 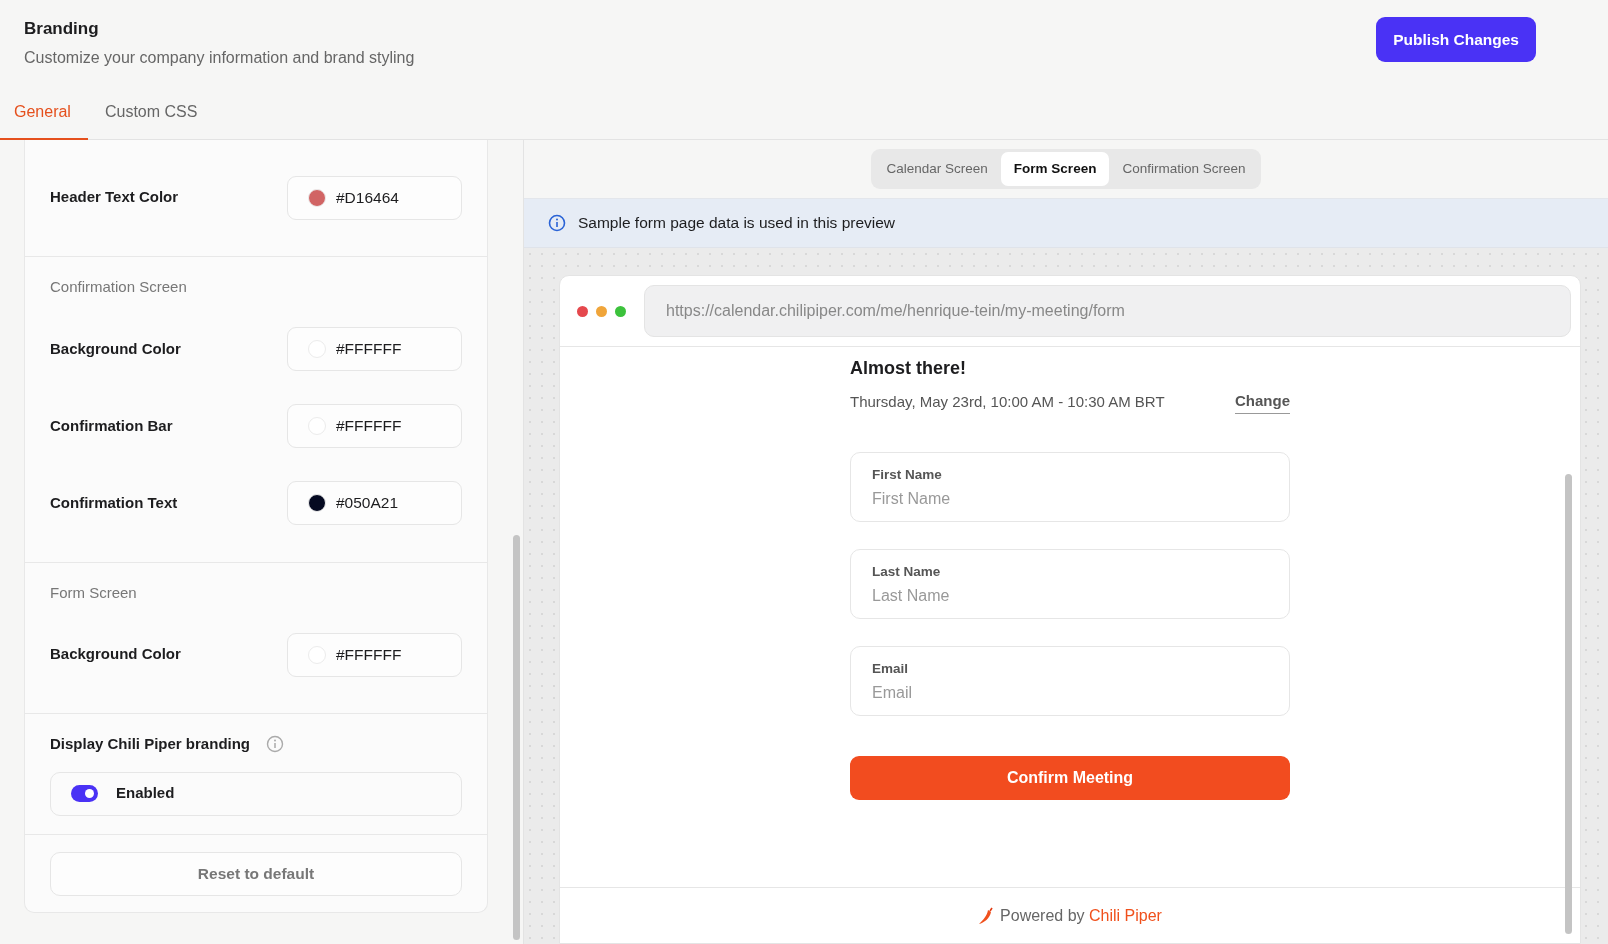 I want to click on text-field: Email Email, so click(x=1070, y=680).